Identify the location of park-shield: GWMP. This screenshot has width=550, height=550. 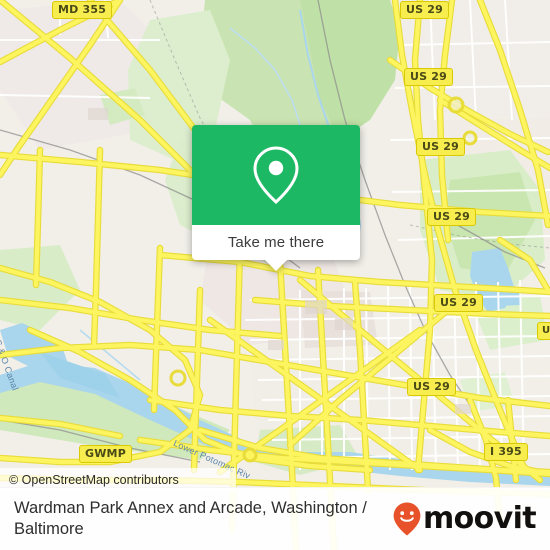
(105, 454).